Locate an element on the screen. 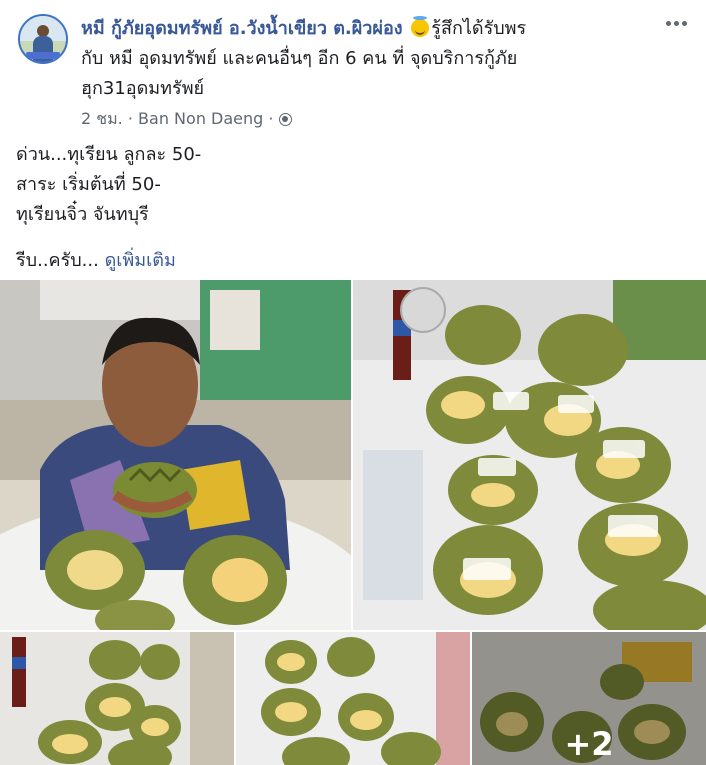 The width and height of the screenshot is (706, 765). post-line: ทุเรียนจิ๋ว จันทบุรี is located at coordinates (82, 214).